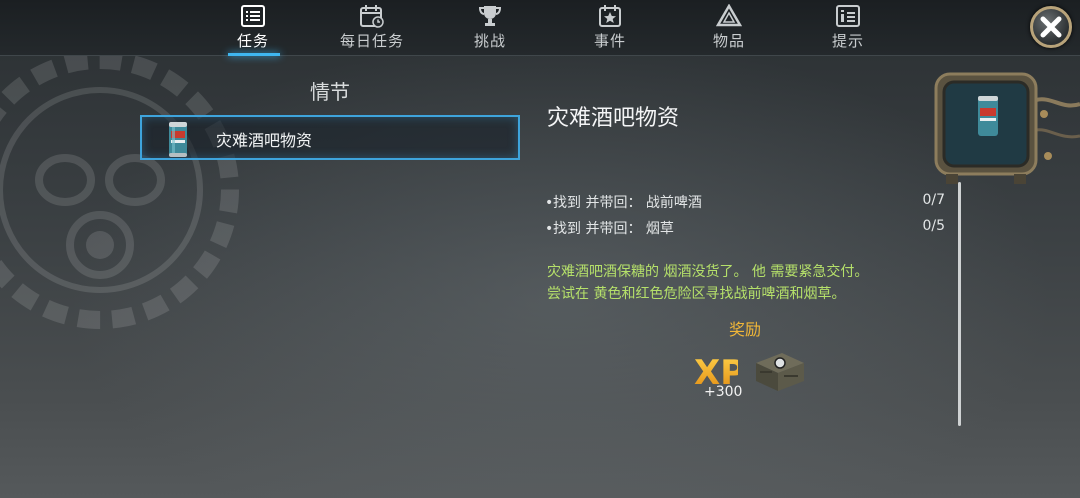 This screenshot has width=1080, height=498. I want to click on top-nav-bar: 任务 每日任务 挑战 事件 物品 提示, so click(540, 28).